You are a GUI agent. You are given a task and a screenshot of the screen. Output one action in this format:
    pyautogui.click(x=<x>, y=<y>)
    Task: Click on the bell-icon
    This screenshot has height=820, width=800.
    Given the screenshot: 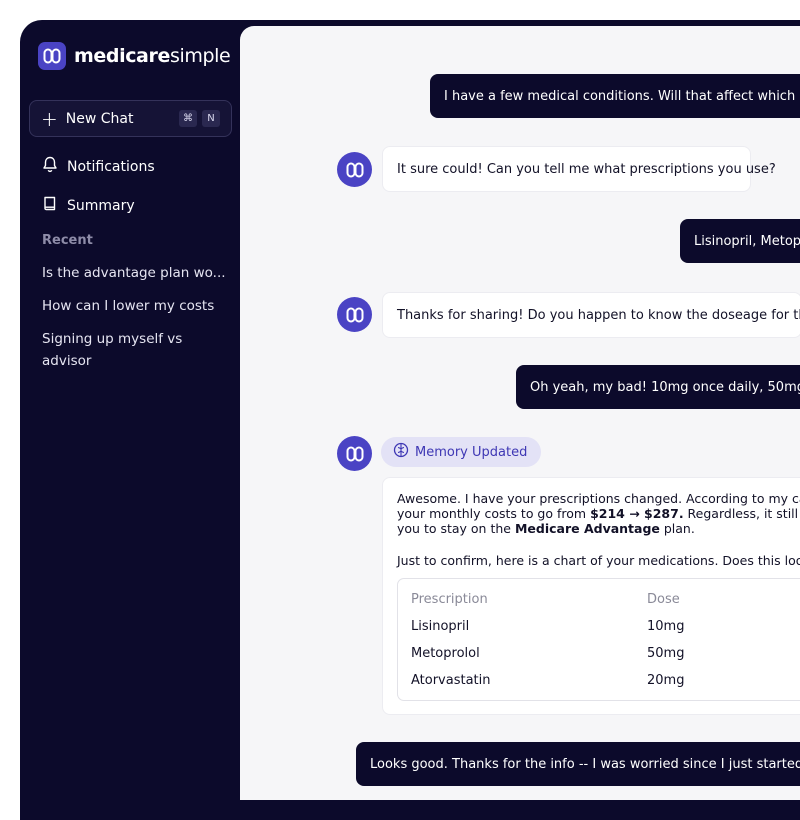 What is the action you would take?
    pyautogui.click(x=50, y=166)
    